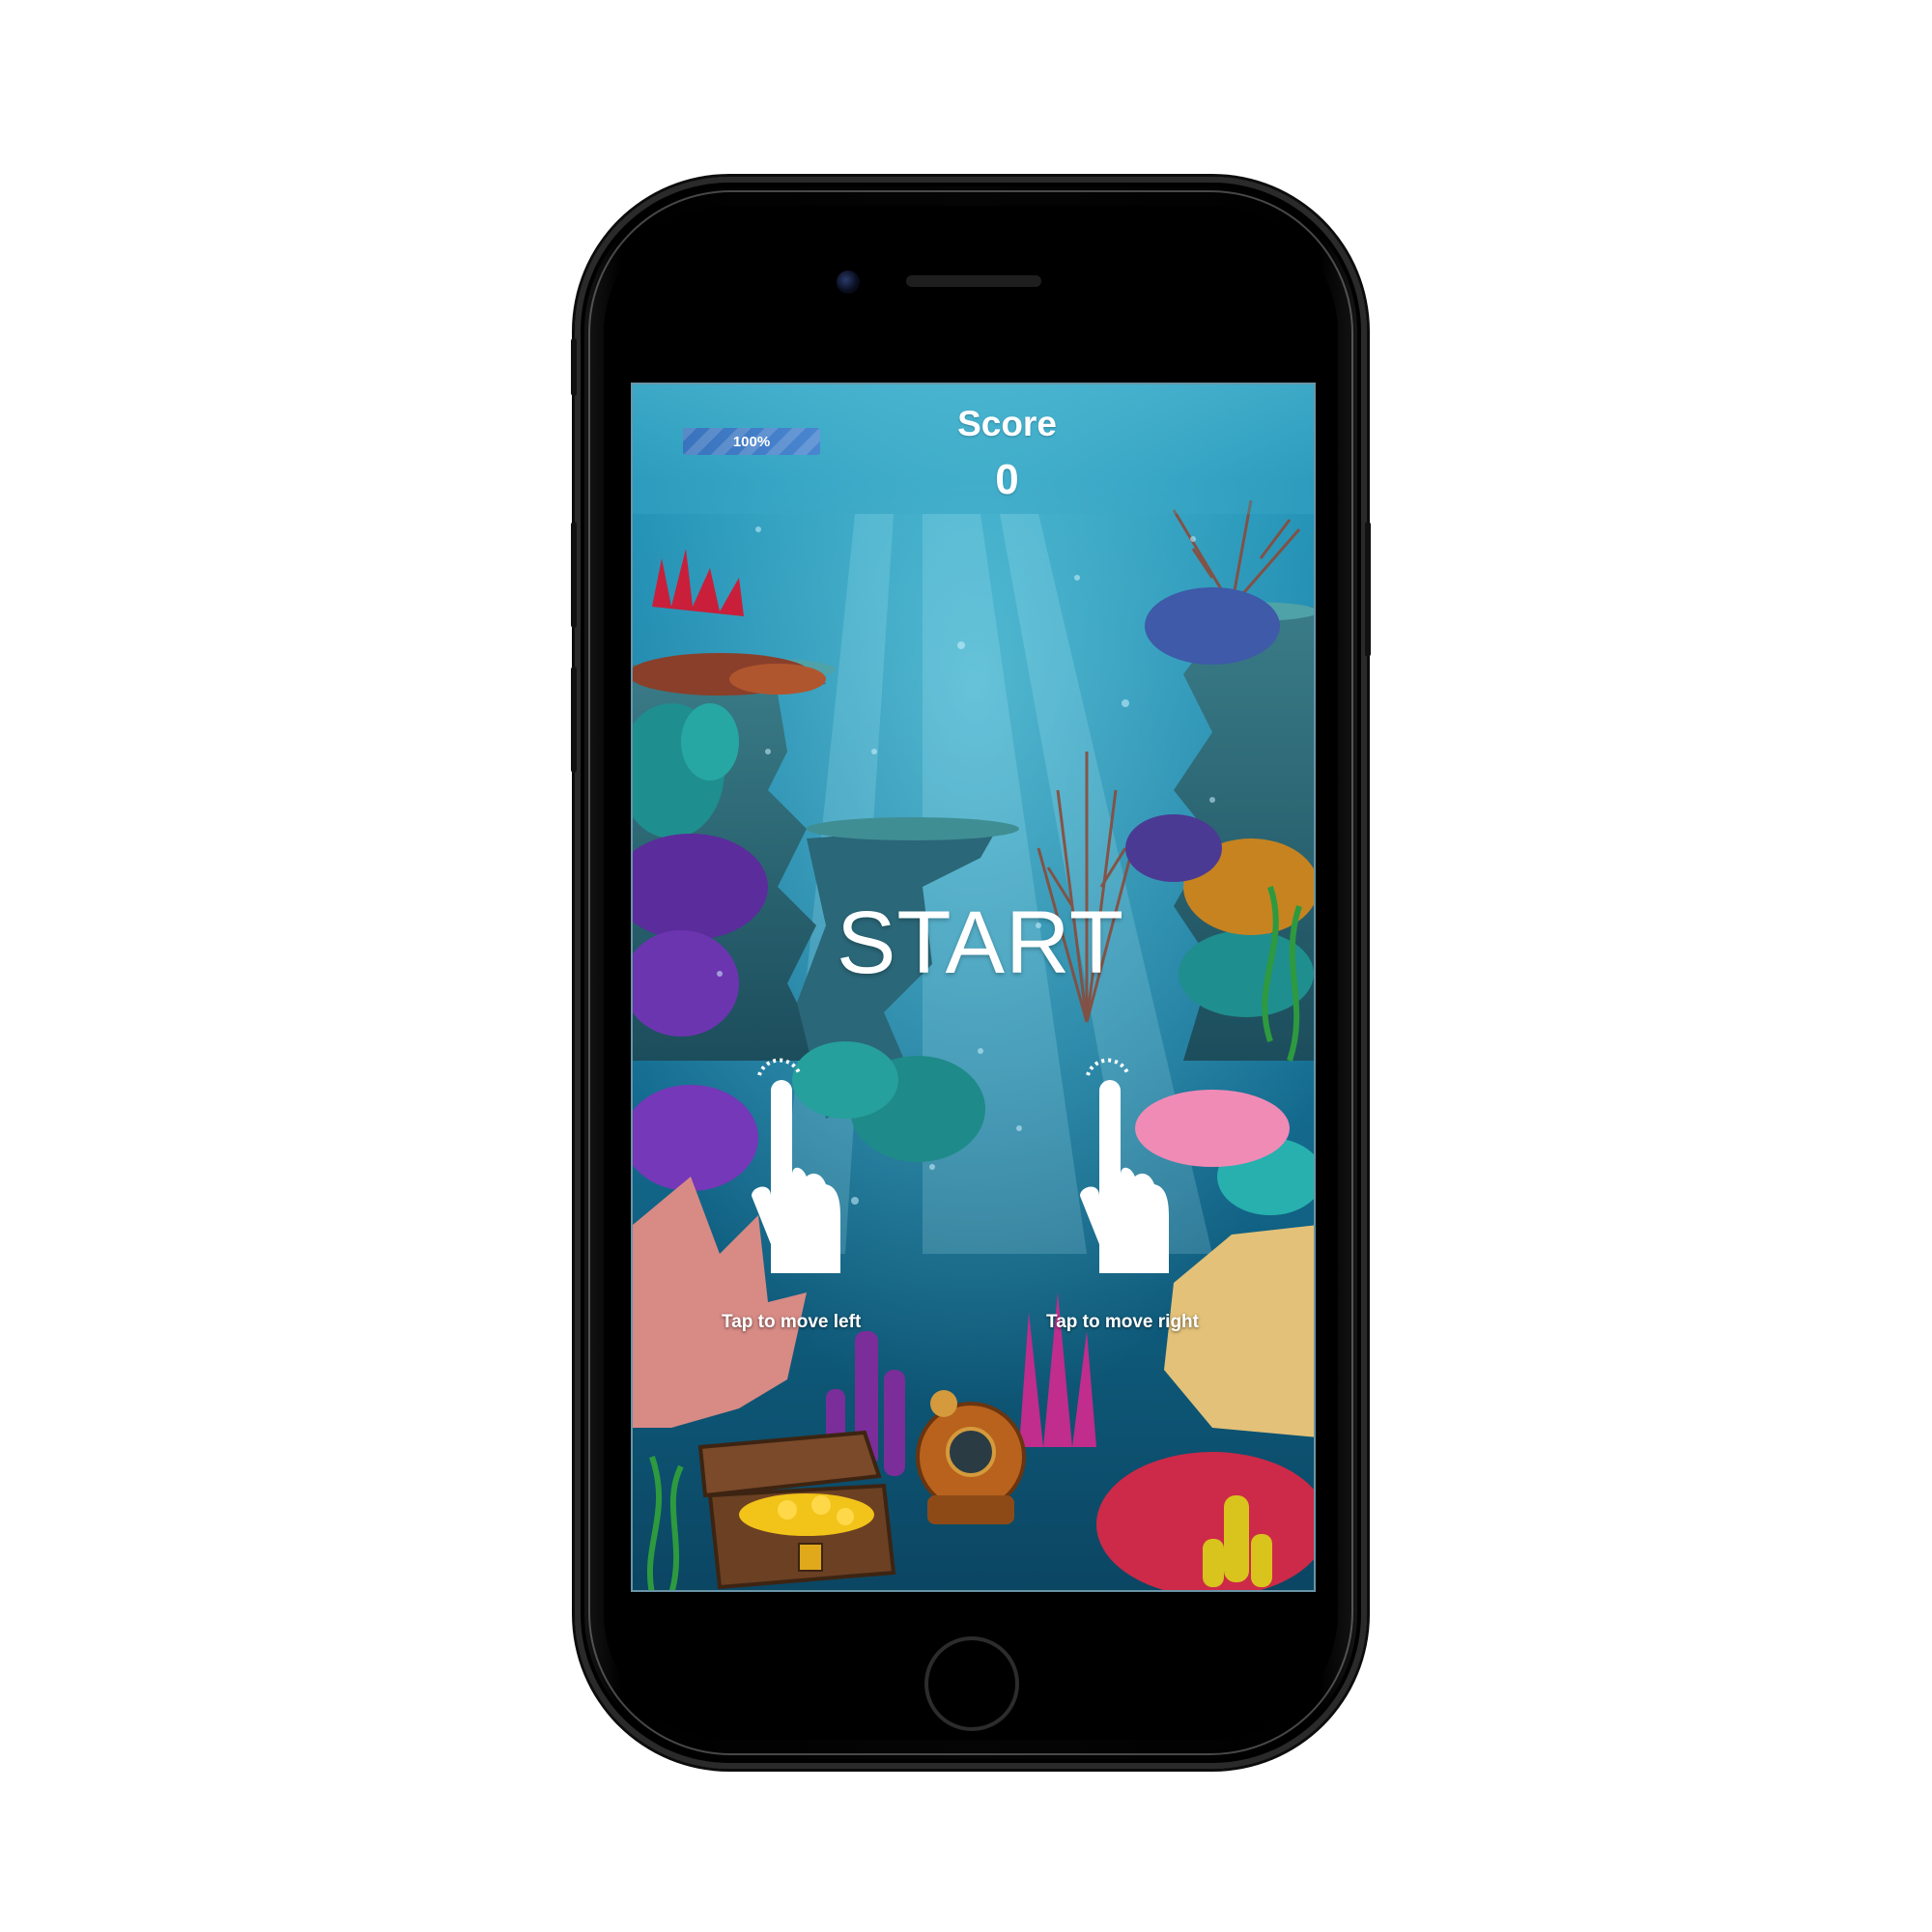 The image size is (1932, 1932). Describe the element at coordinates (1122, 1322) in the screenshot. I see `hint-move-right: Tap to move right` at that location.